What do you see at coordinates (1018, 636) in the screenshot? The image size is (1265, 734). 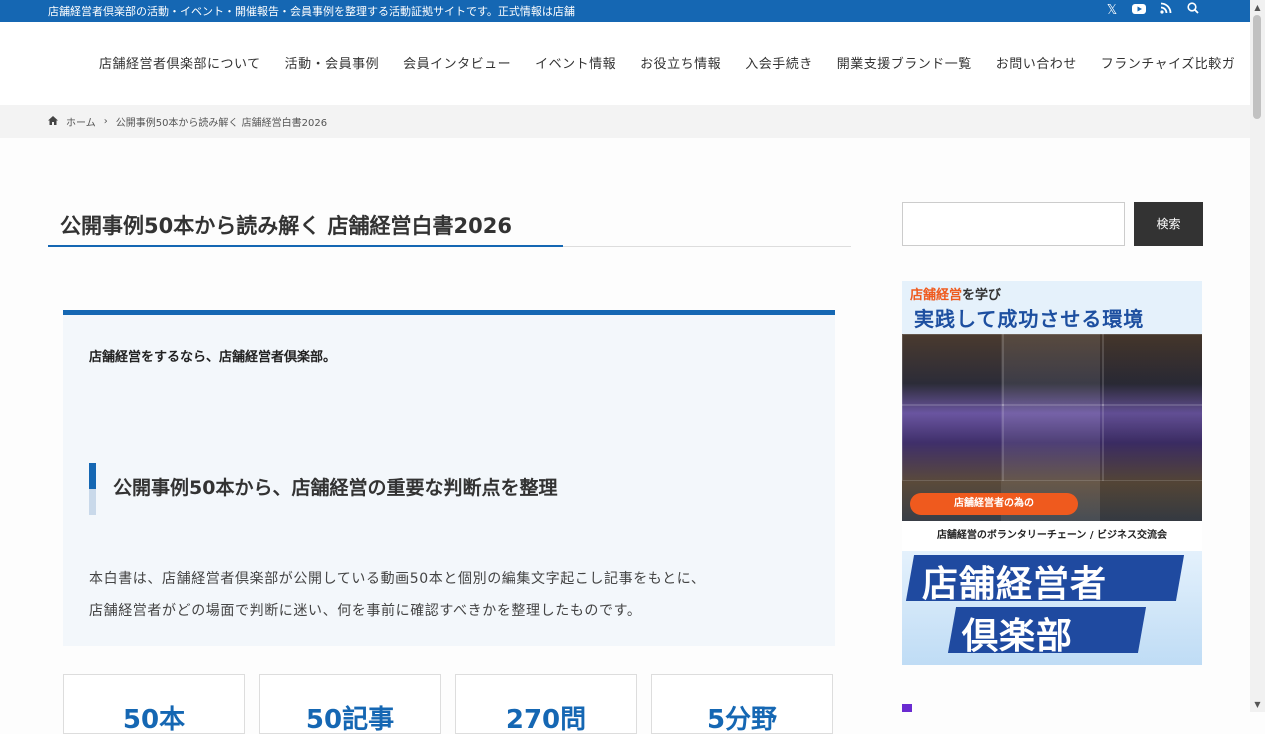 I see `banner-big-line: 倶楽部` at bounding box center [1018, 636].